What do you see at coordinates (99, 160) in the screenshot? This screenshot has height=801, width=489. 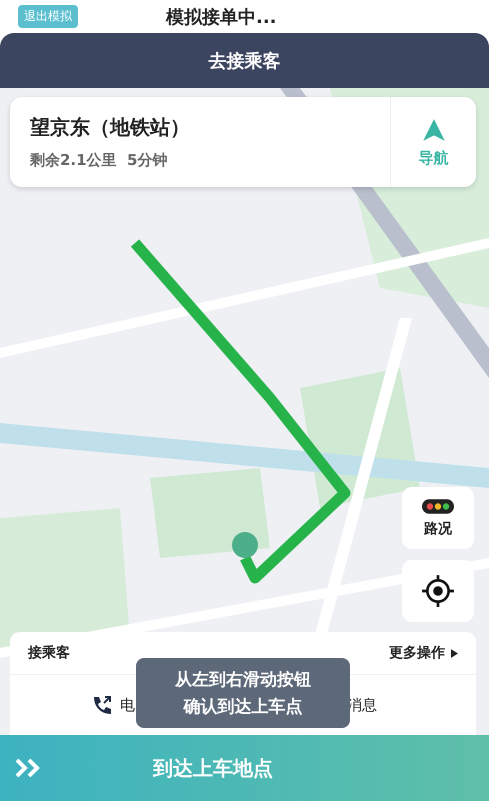 I see `remaining-distance-time: 剩余2.1公里 5分钟` at bounding box center [99, 160].